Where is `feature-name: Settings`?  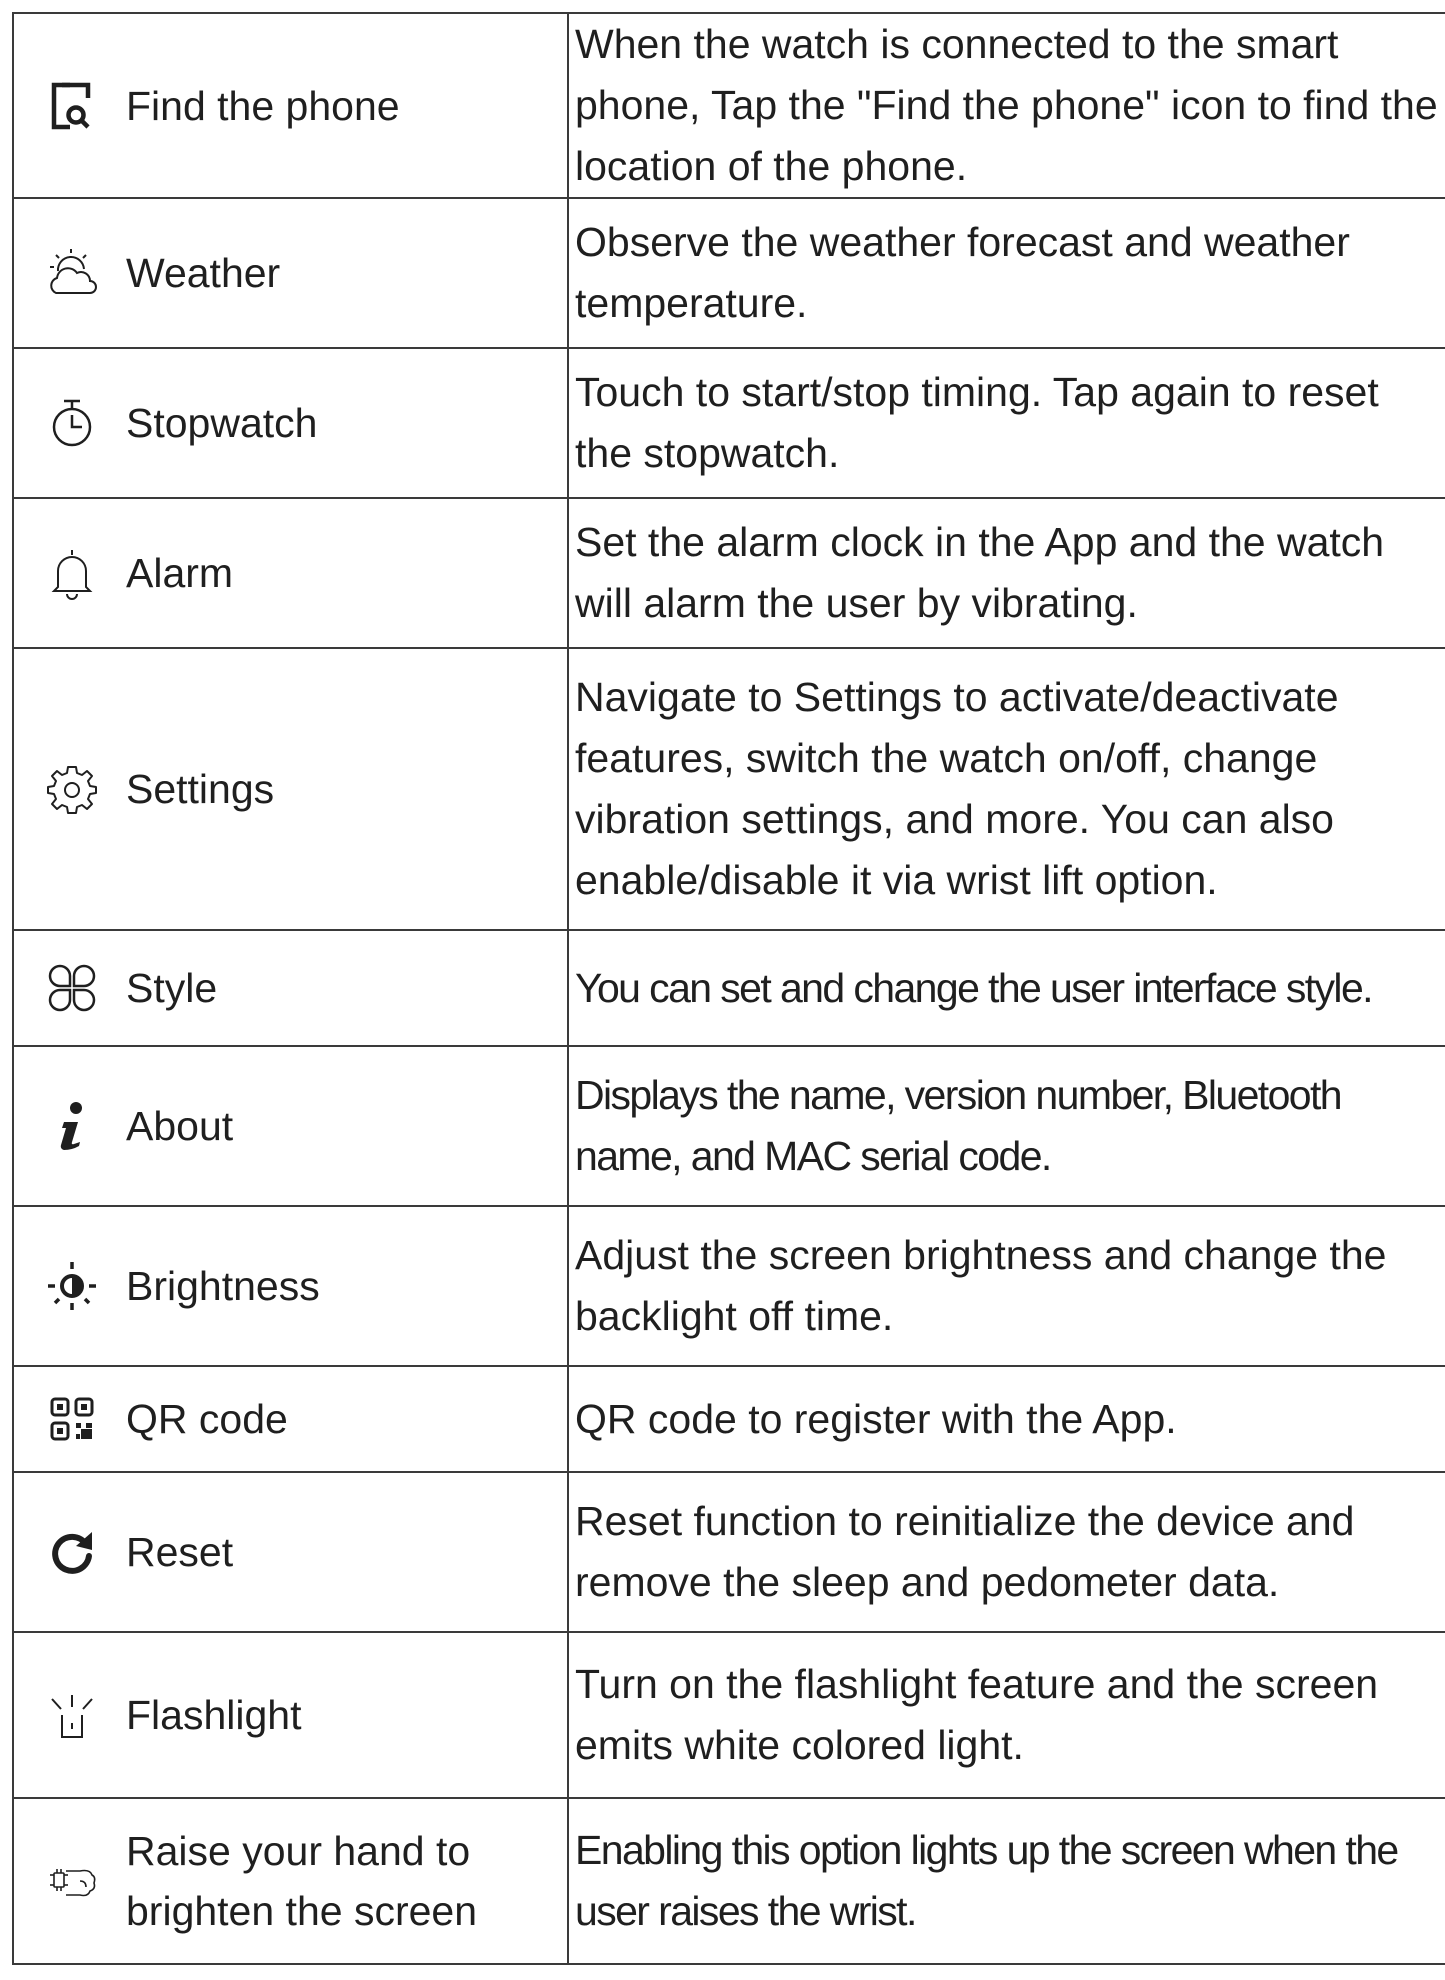
feature-name: Settings is located at coordinates (200, 789).